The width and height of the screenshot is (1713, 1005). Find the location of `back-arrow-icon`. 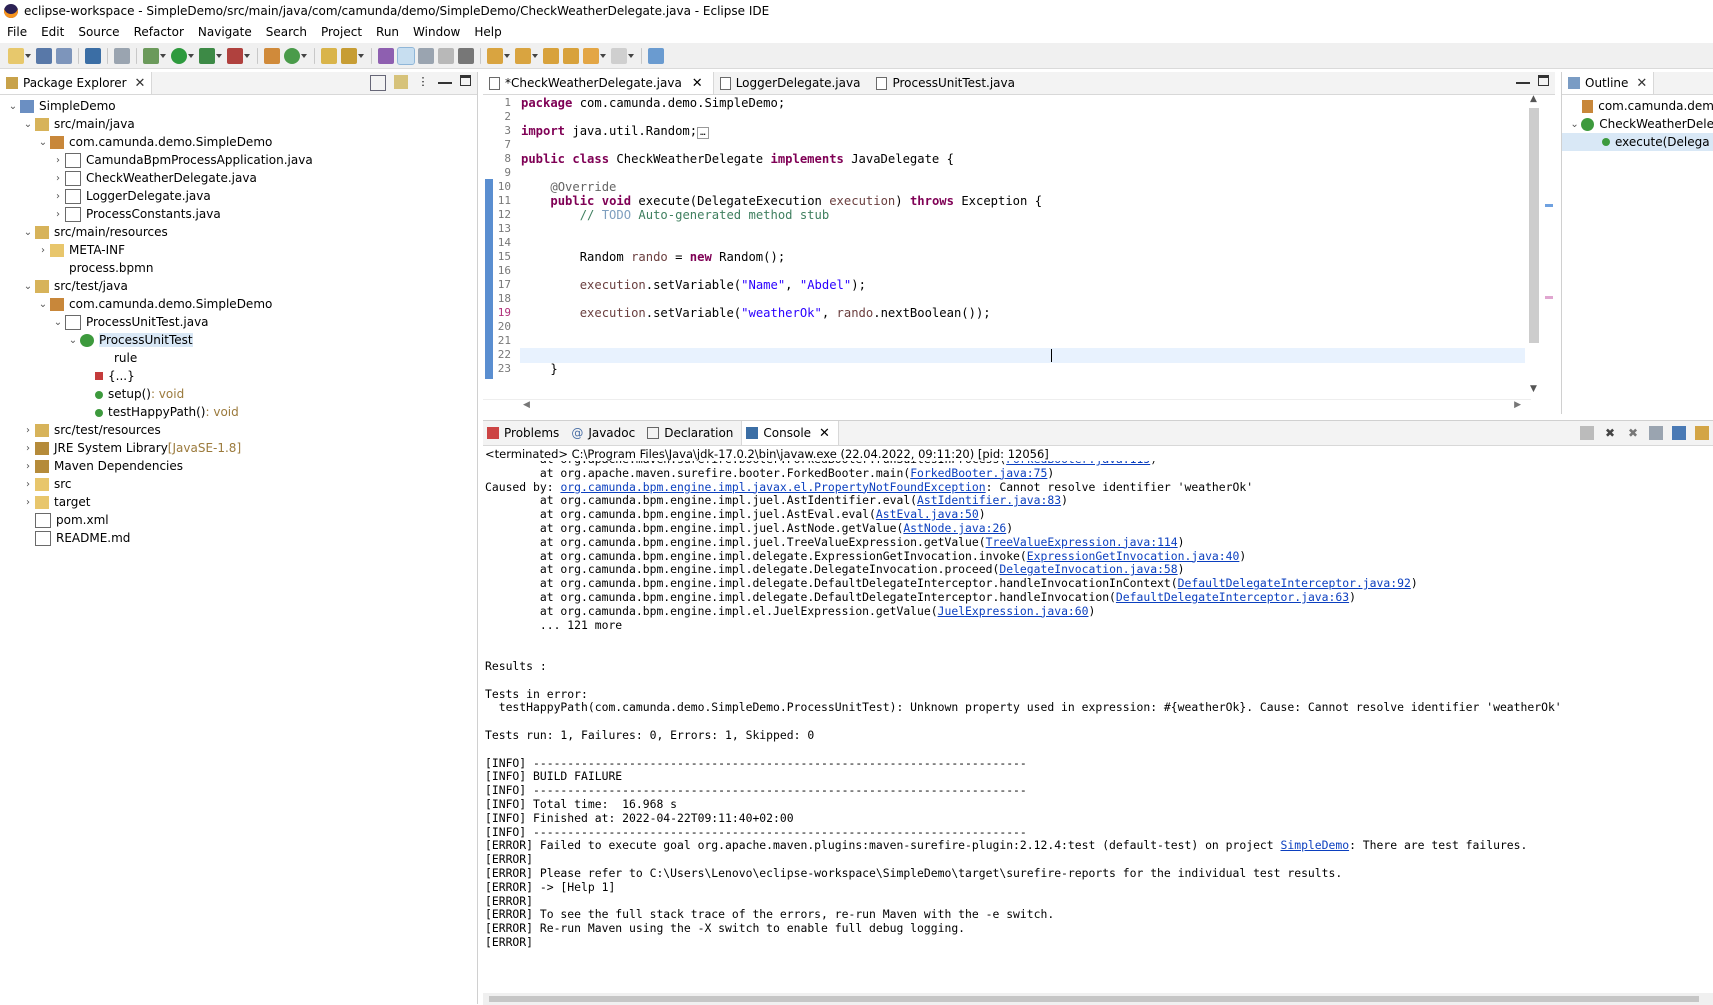

back-arrow-icon is located at coordinates (591, 55).